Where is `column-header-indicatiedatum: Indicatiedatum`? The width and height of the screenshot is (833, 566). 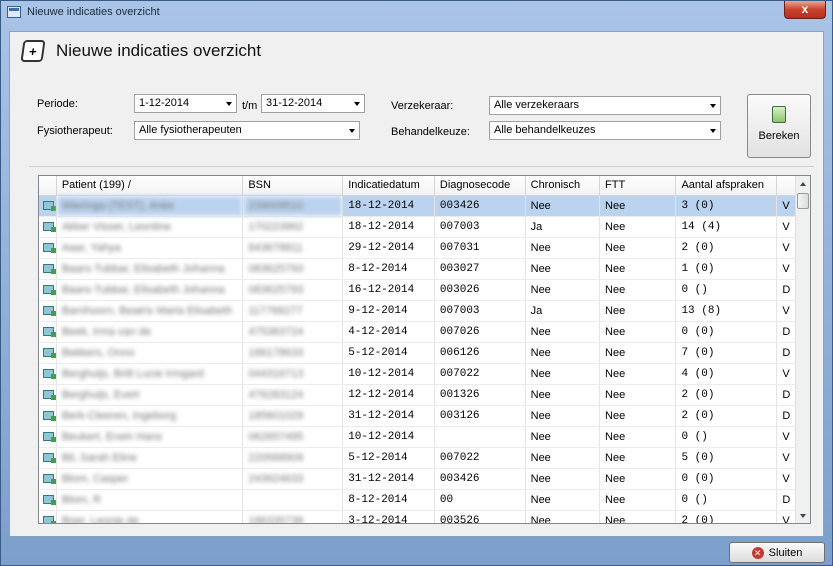
column-header-indicatiedatum: Indicatiedatum is located at coordinates (388, 186).